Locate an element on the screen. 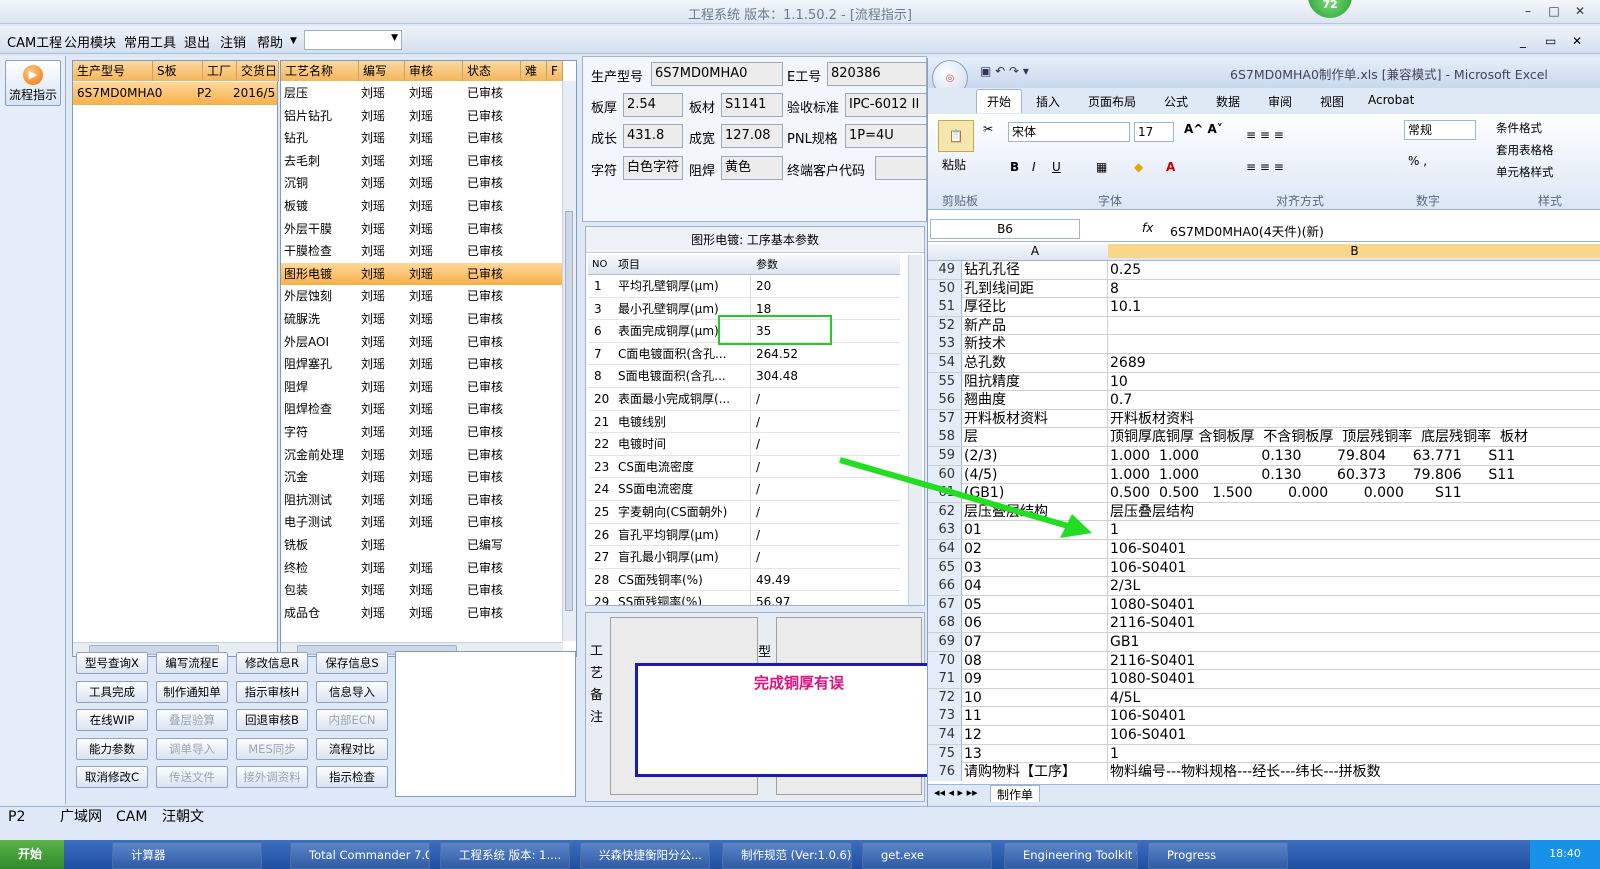 This screenshot has height=869, width=1600. table-row: 干膜检查 刘瑶 刘瑶 已审核 is located at coordinates (422, 251).